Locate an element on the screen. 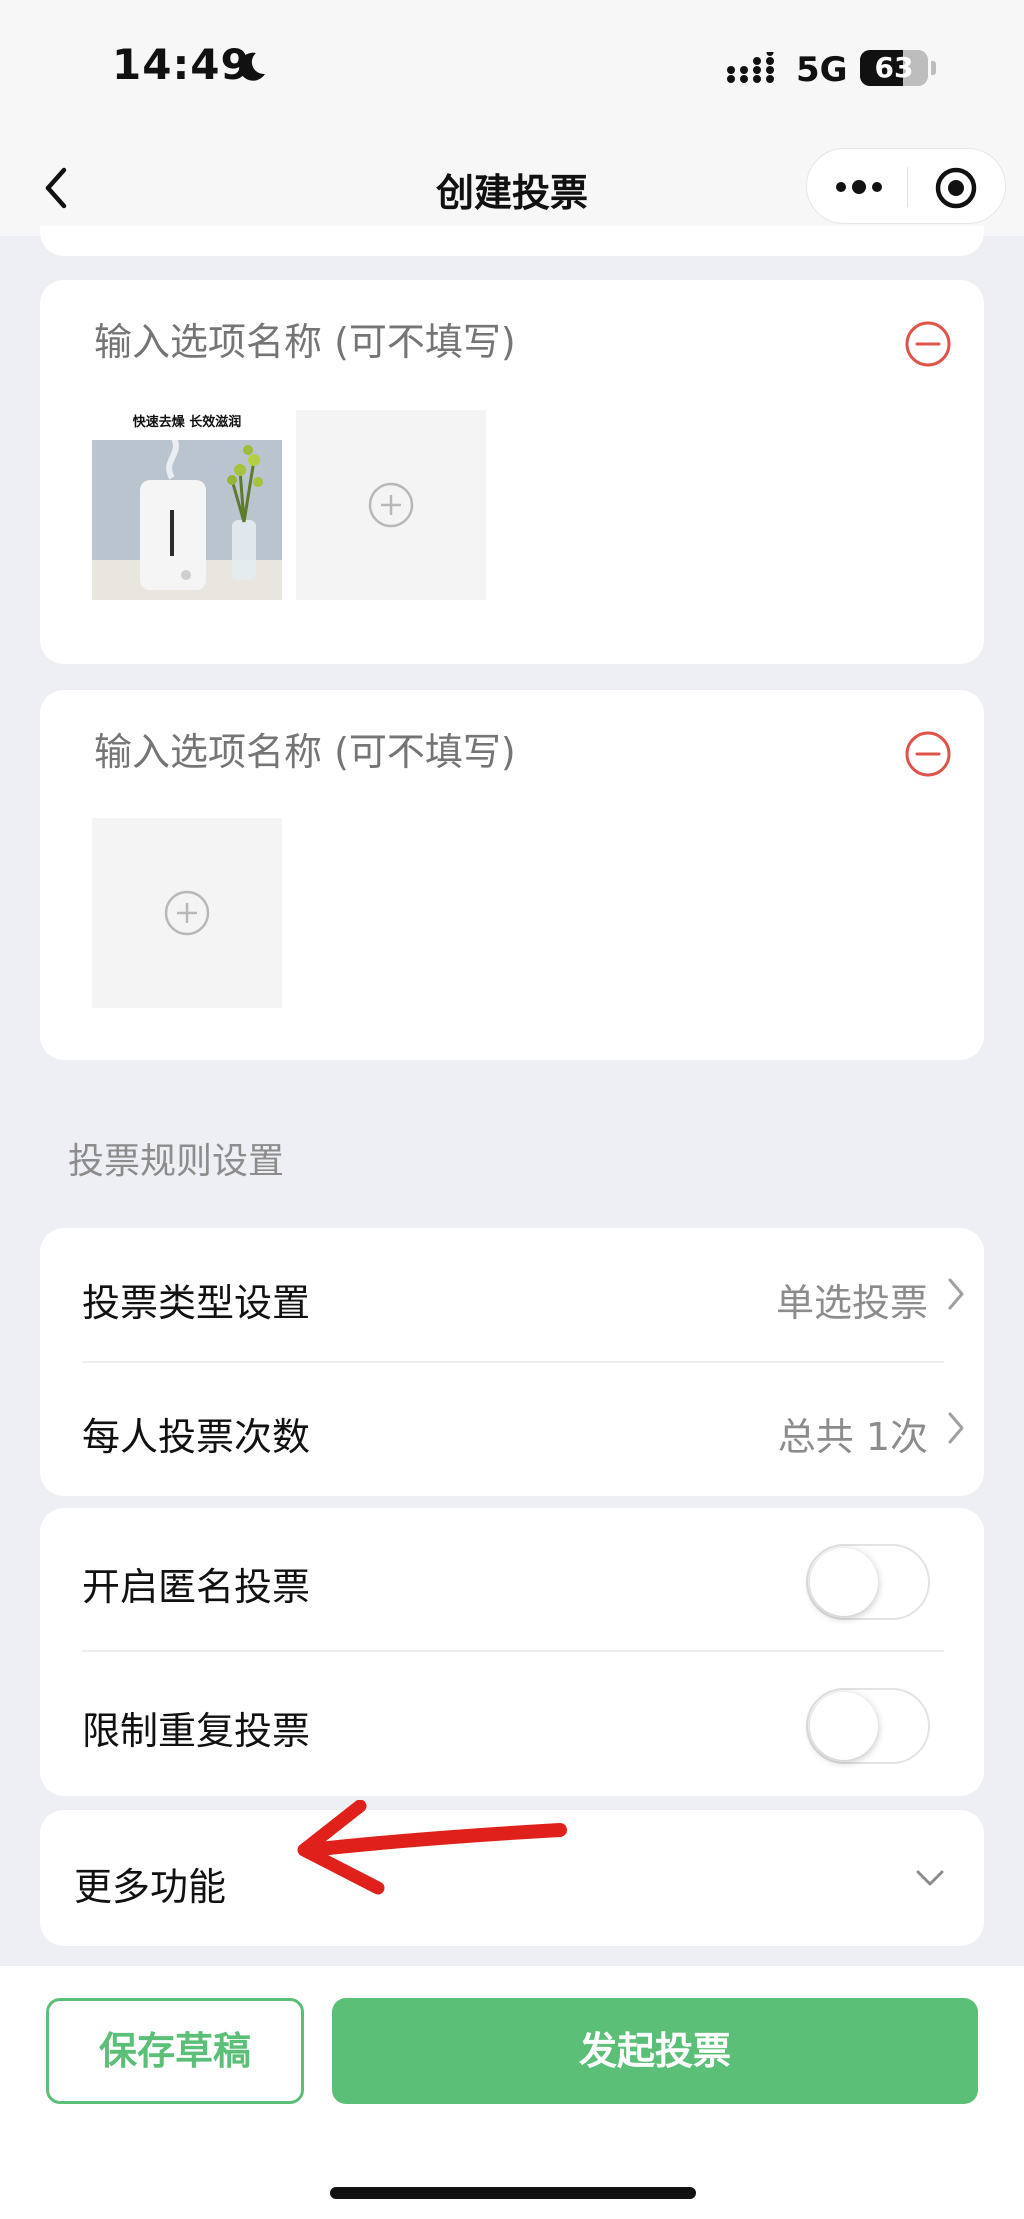 Image resolution: width=1024 pixels, height=2219 pixels. status-time: 14:49 is located at coordinates (181, 64).